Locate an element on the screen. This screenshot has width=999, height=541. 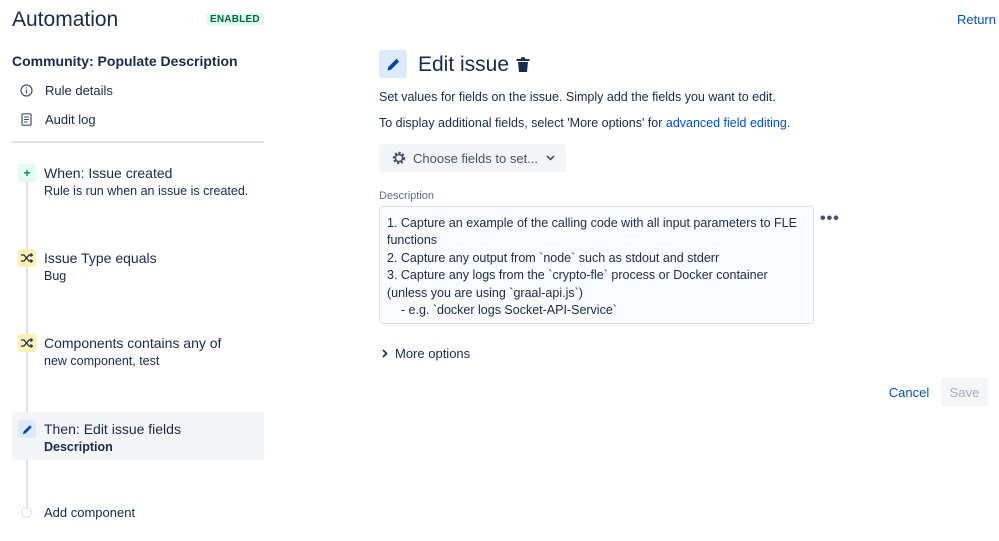
save-button: Save is located at coordinates (964, 392).